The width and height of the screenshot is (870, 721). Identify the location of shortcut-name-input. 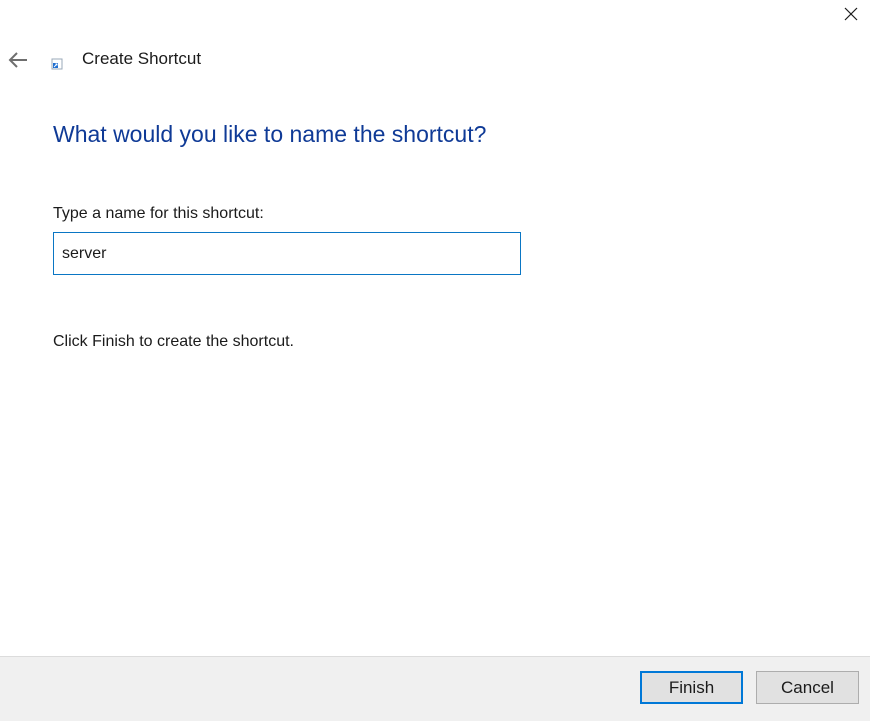
(287, 253).